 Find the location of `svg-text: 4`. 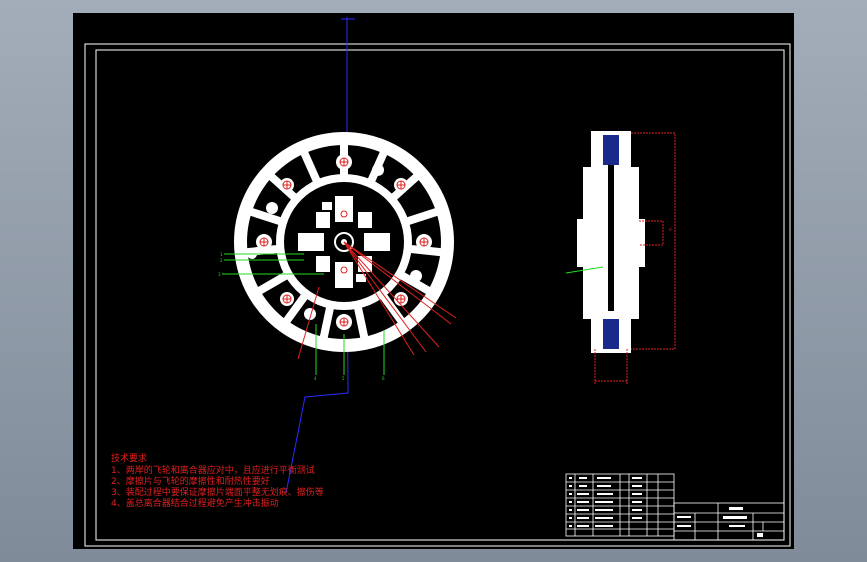

svg-text: 4 is located at coordinates (315, 378).